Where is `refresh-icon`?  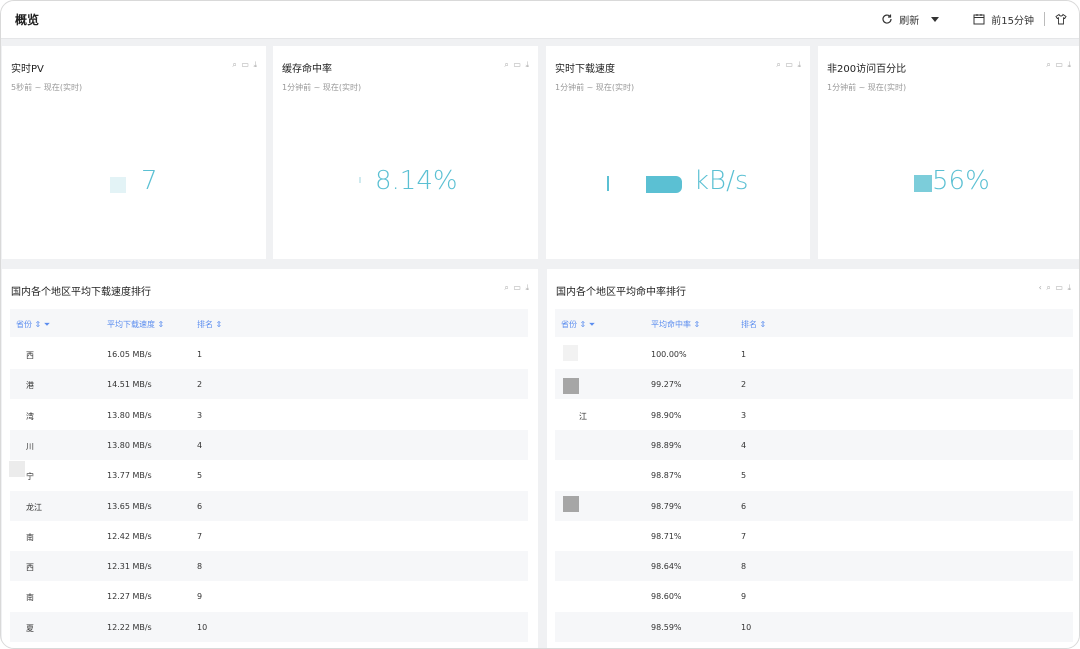 refresh-icon is located at coordinates (887, 19).